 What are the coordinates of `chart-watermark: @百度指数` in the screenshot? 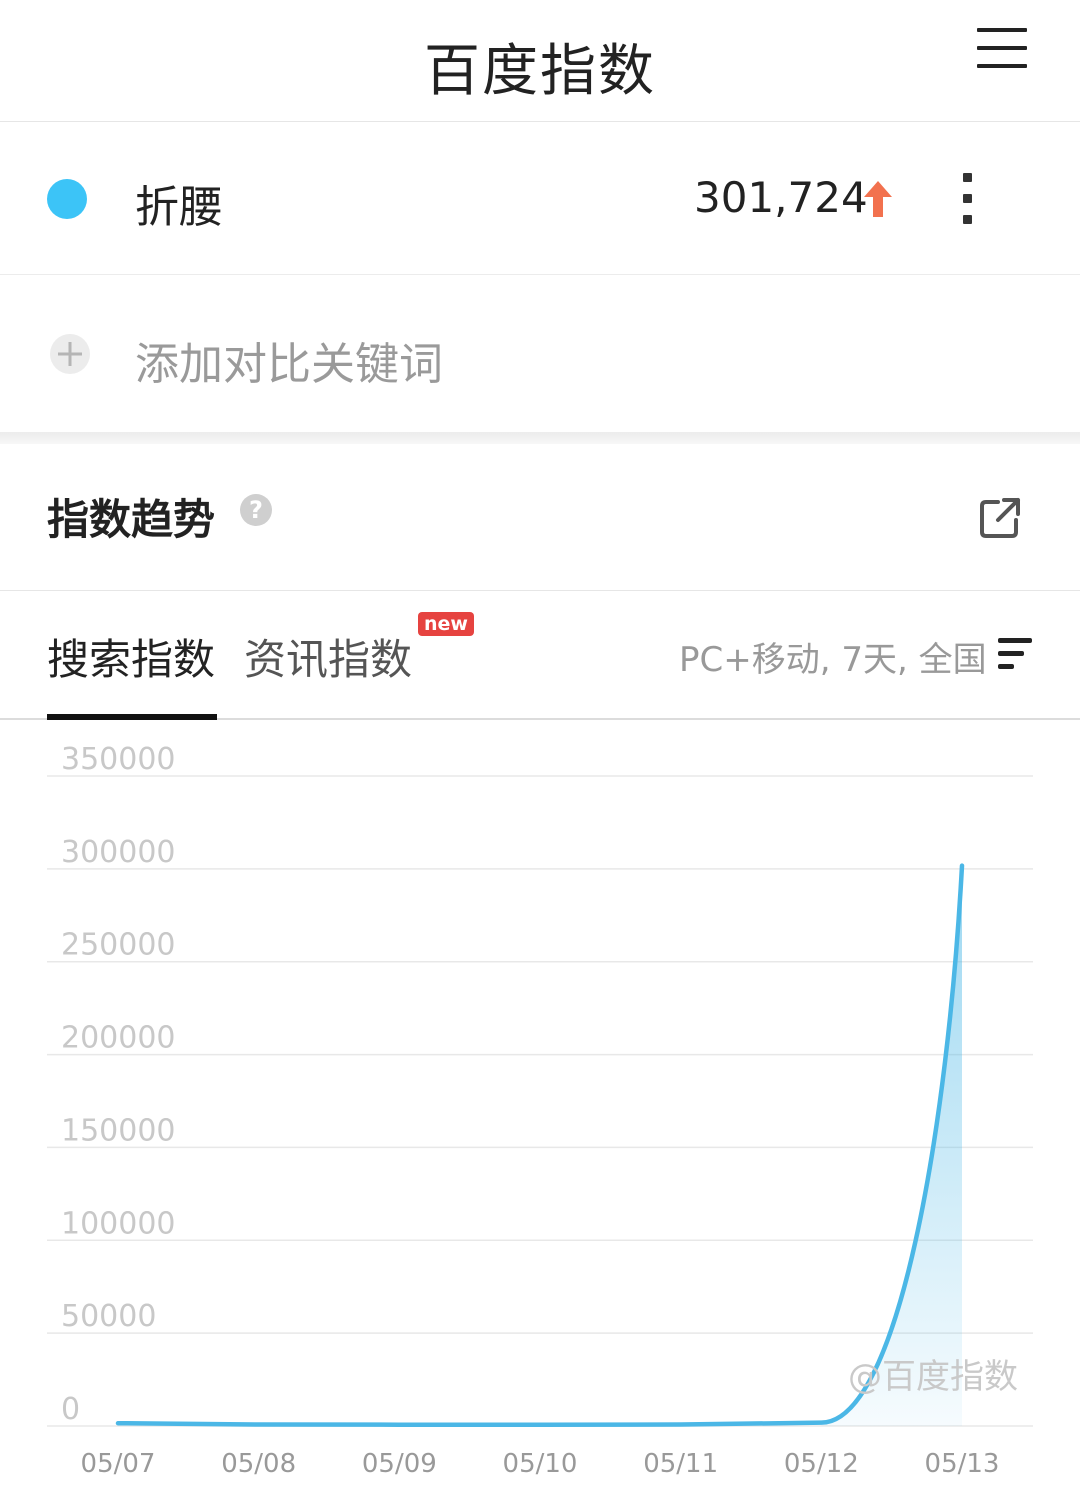 It's located at (933, 1377).